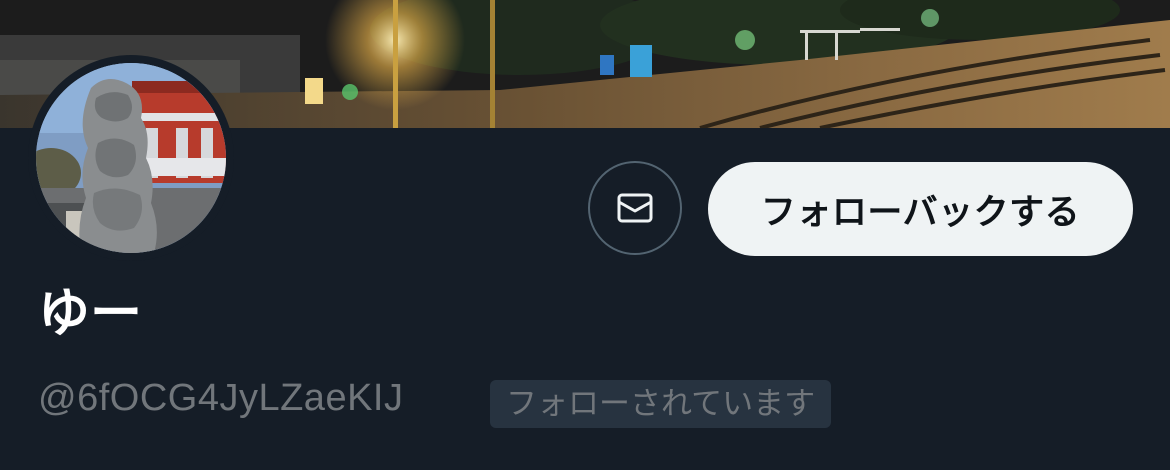 This screenshot has height=470, width=1170. Describe the element at coordinates (90, 314) in the screenshot. I see `display-name: ゆー` at that location.